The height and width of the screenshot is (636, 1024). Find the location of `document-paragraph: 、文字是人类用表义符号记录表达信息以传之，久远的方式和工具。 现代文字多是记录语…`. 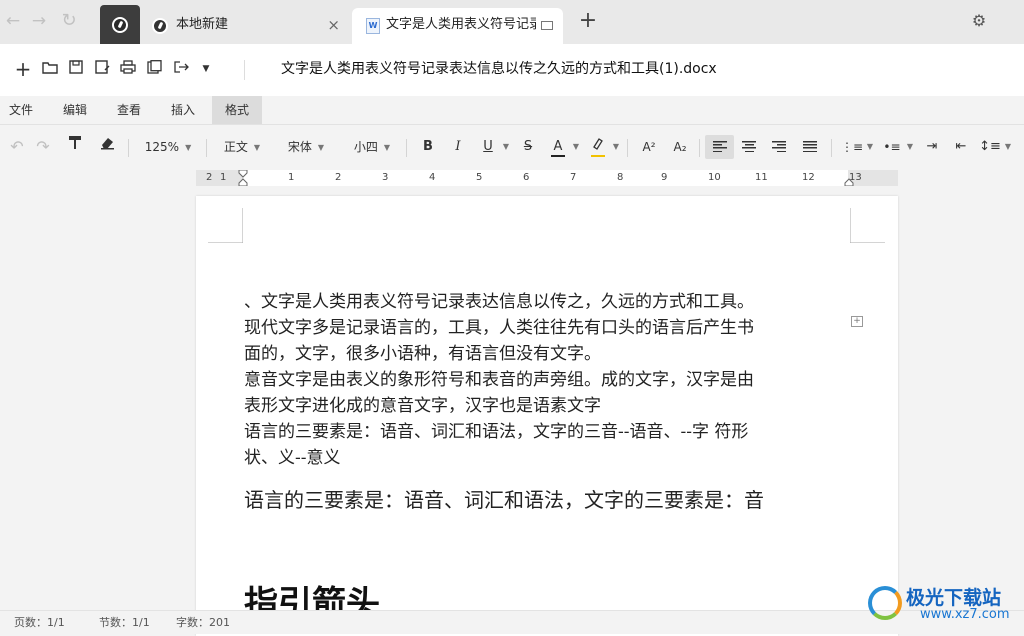

document-paragraph: 、文字是人类用表义符号记录表达信息以传之，久远的方式和工具。 现代文字多是记录语… is located at coordinates (499, 380).